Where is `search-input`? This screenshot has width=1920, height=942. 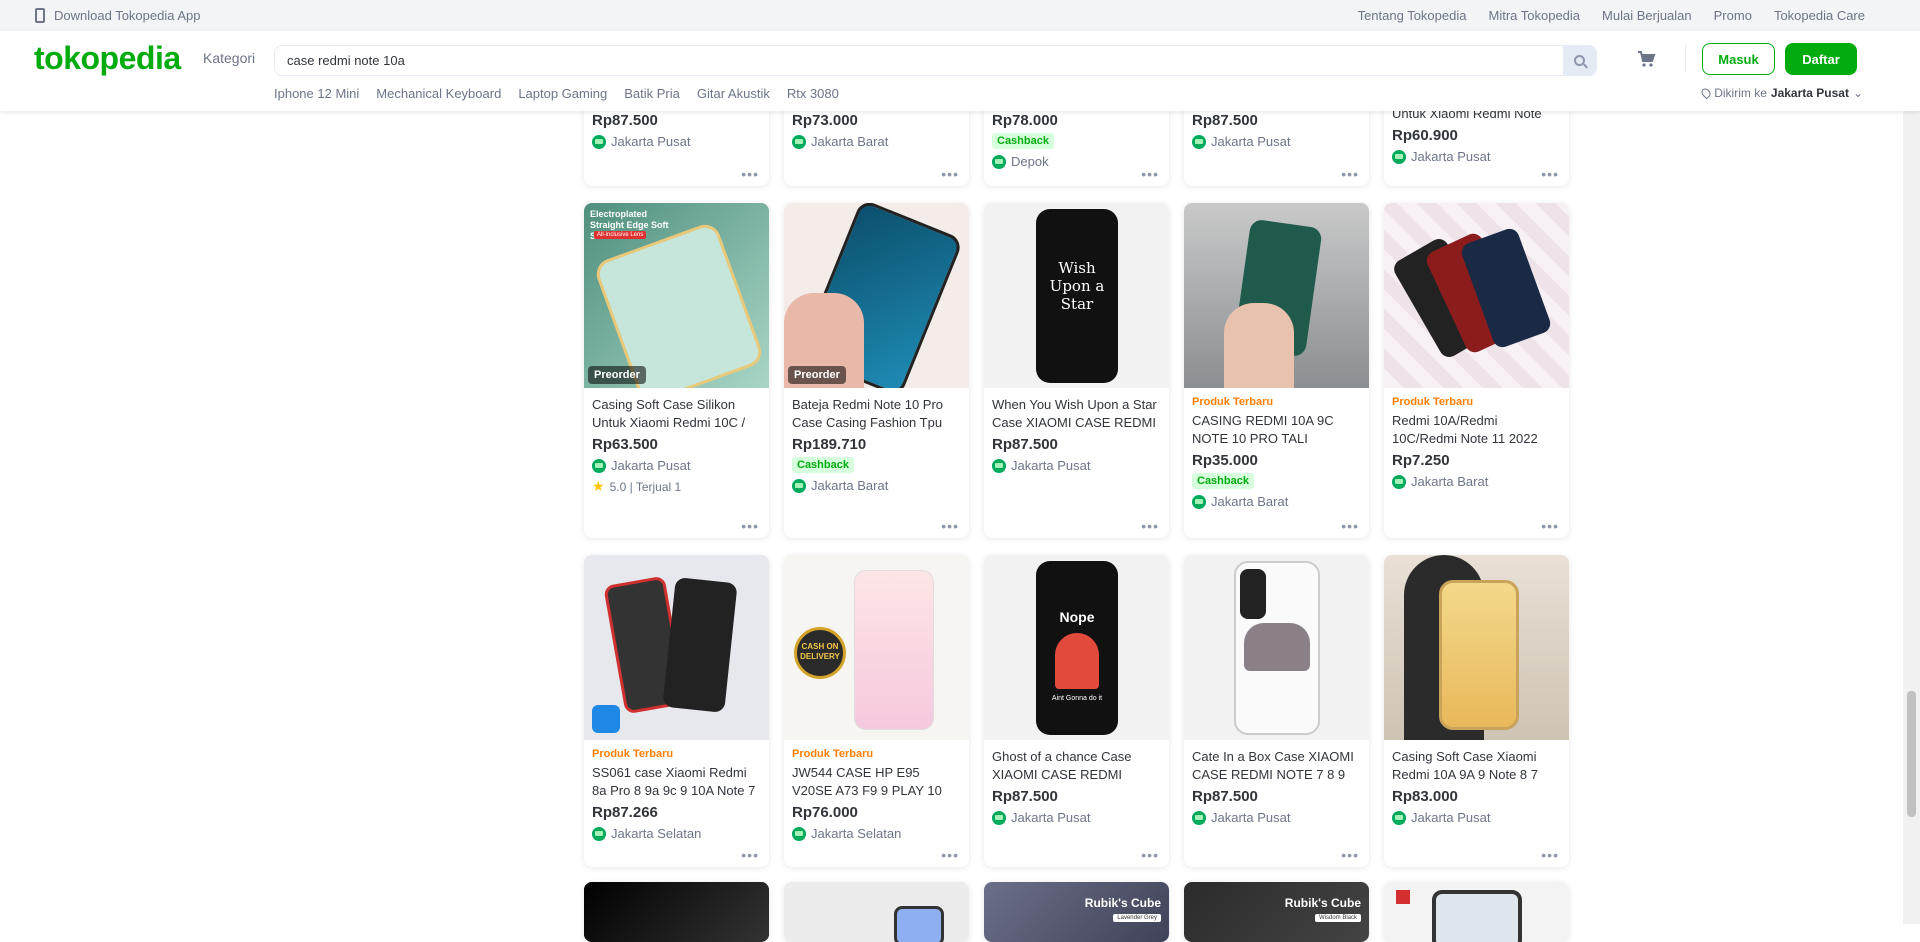 search-input is located at coordinates (905, 60).